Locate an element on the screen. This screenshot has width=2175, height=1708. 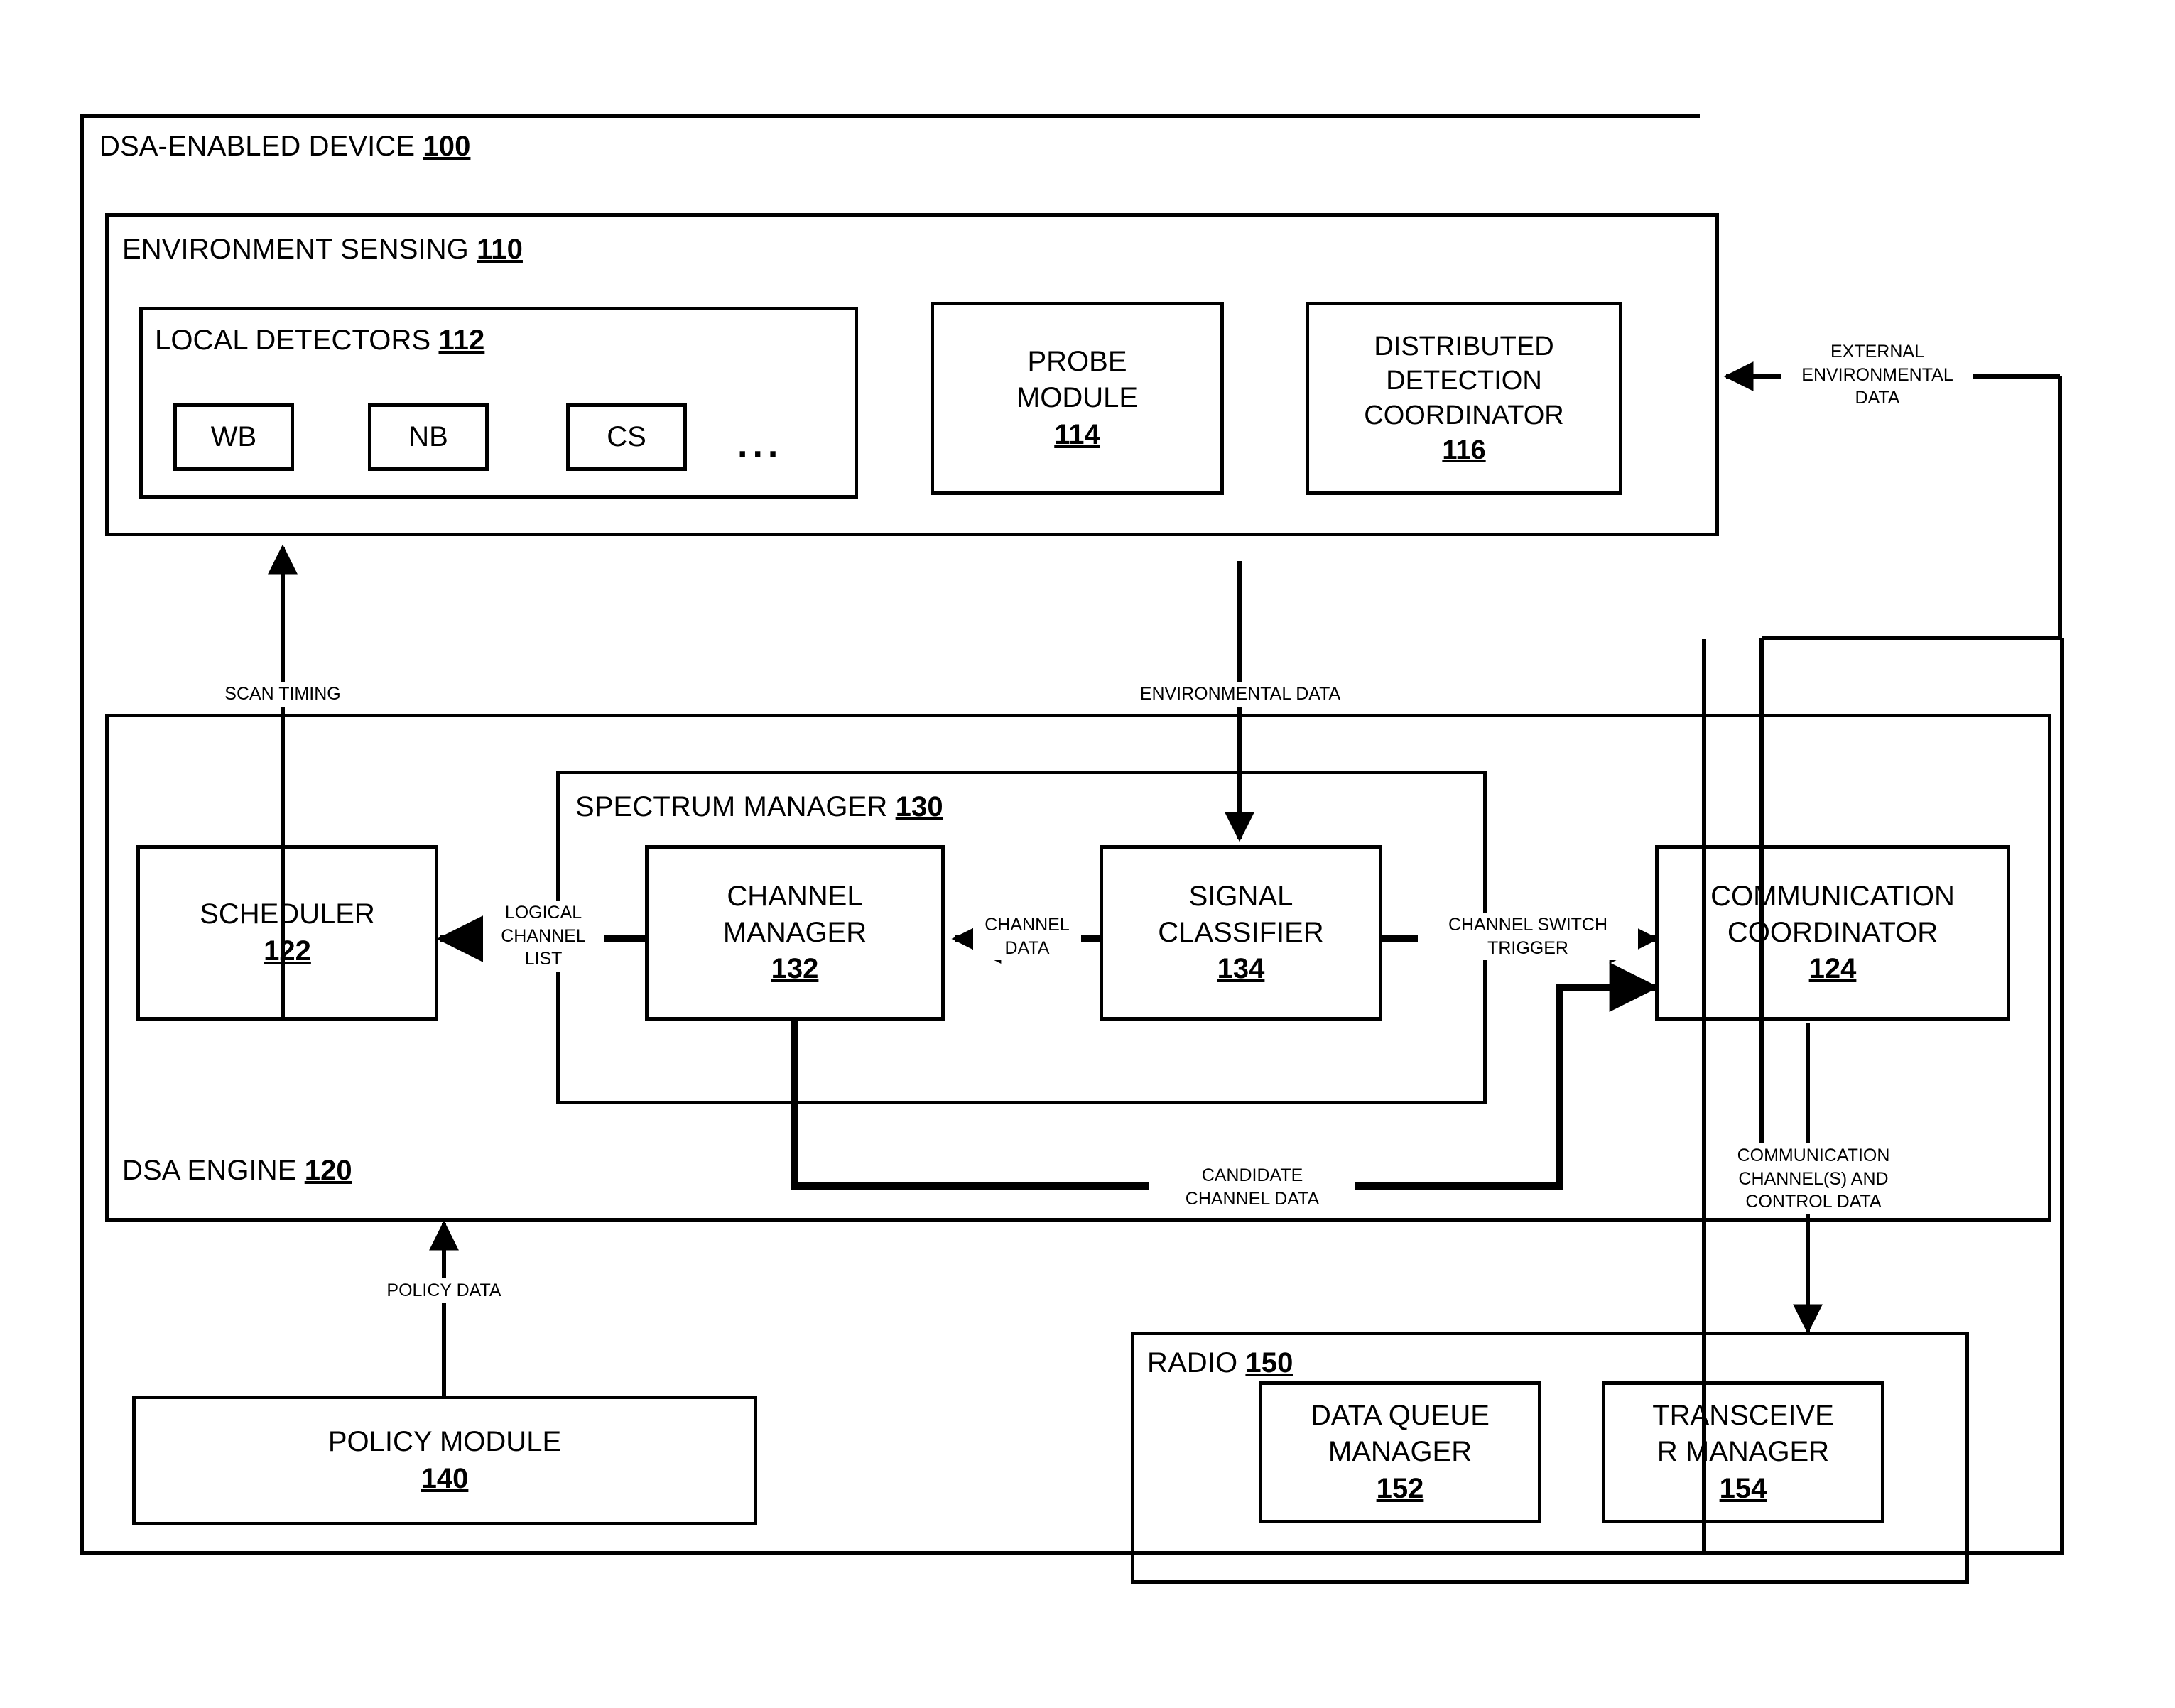
container-title-environment-sensing: ENVIRONMENT SENSING 110 is located at coordinates (322, 249).